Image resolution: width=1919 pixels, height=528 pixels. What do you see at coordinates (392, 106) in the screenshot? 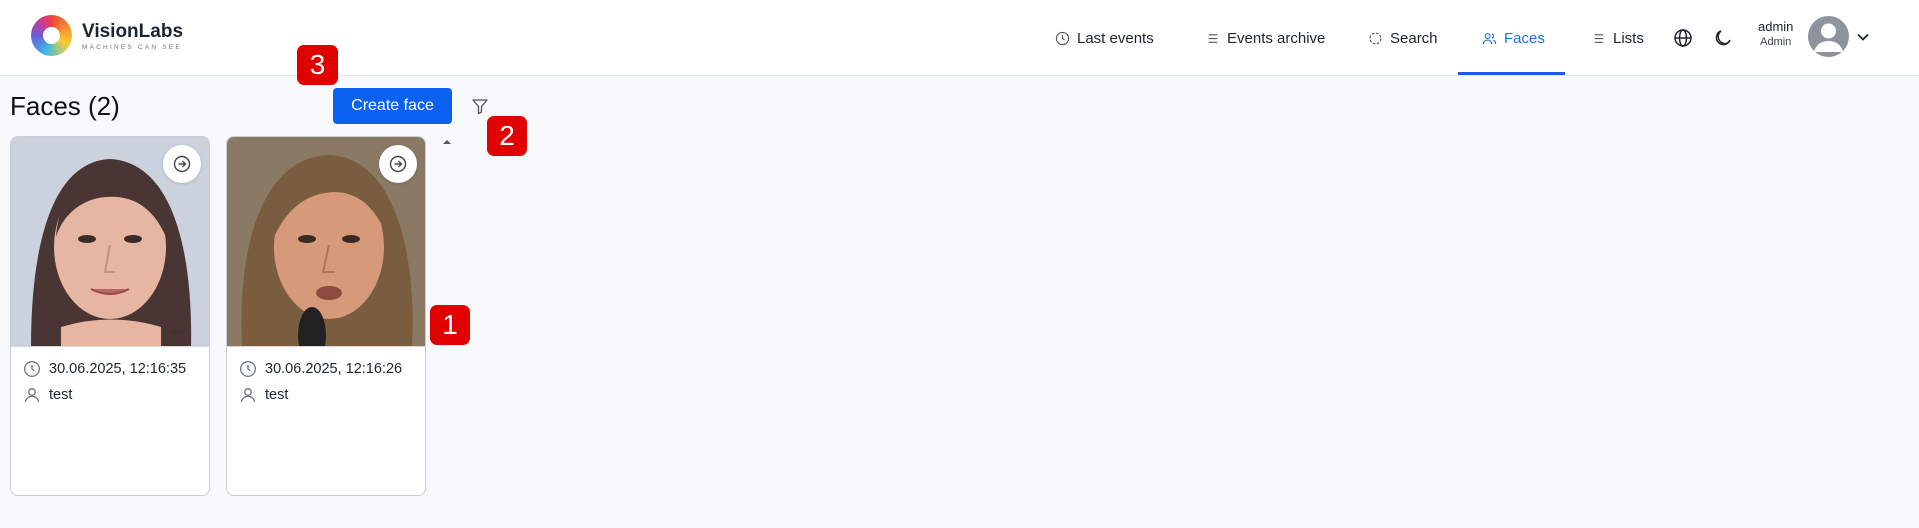
I see `create-face-button: Create face` at bounding box center [392, 106].